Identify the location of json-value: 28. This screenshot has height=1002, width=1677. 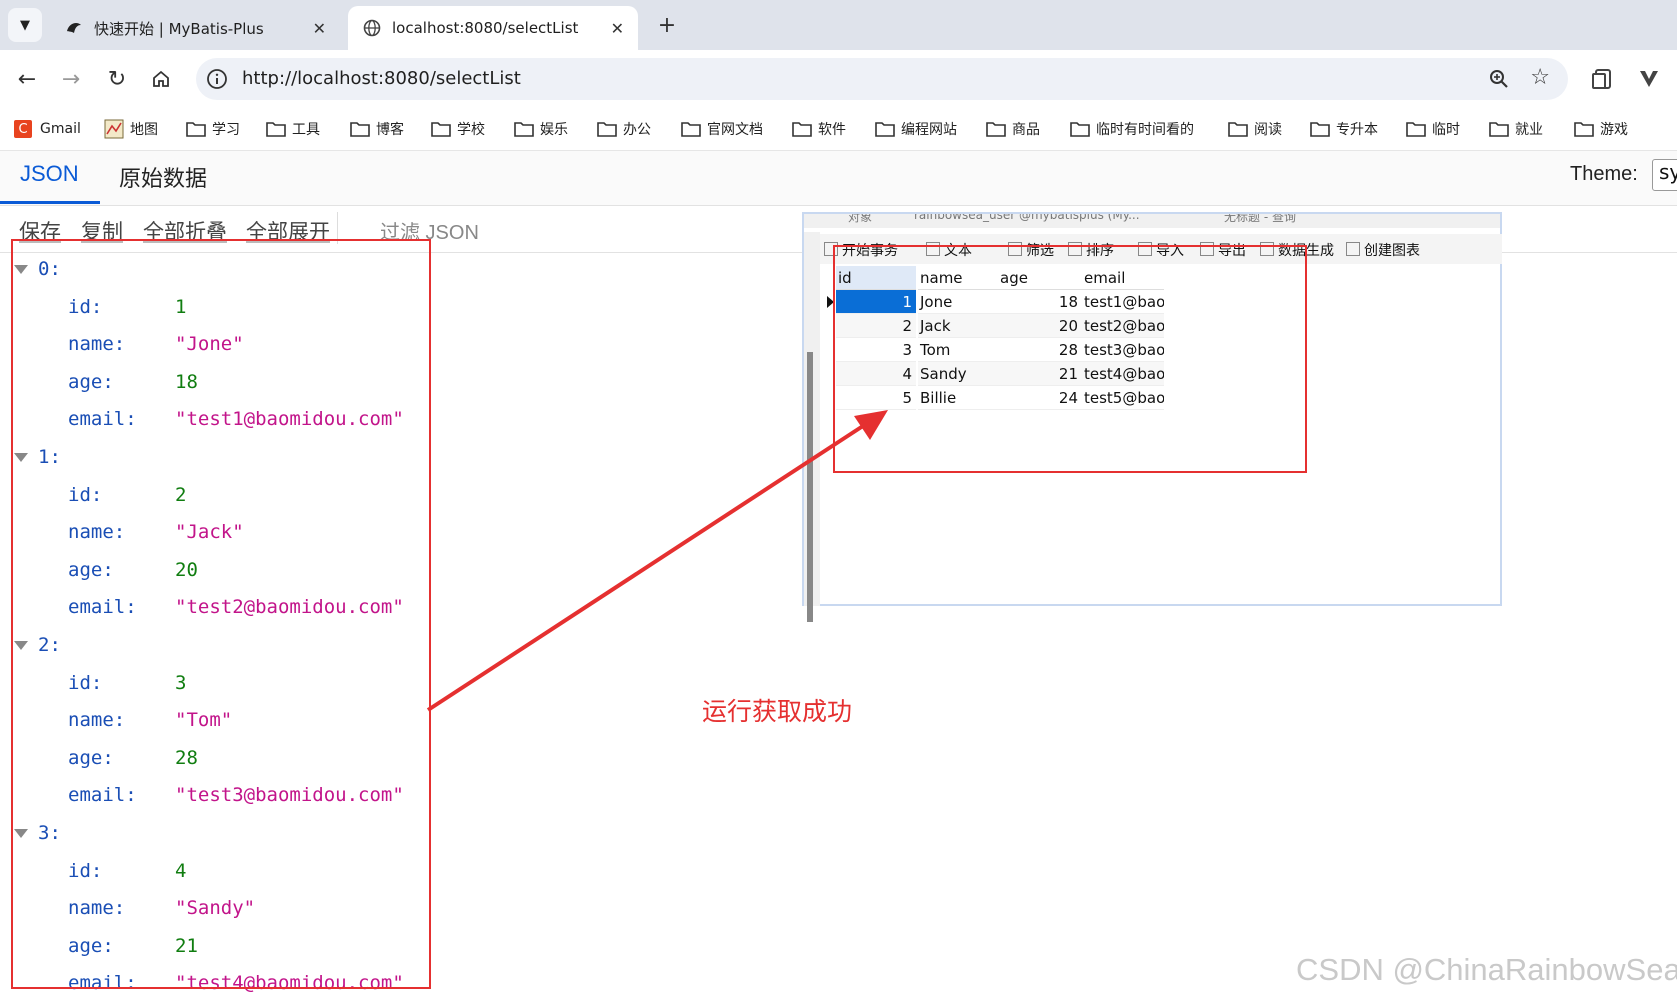
(186, 758).